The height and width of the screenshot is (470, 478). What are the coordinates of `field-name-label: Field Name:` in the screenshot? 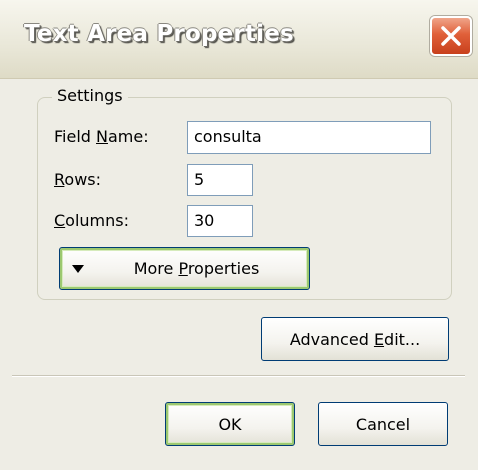 It's located at (101, 136).